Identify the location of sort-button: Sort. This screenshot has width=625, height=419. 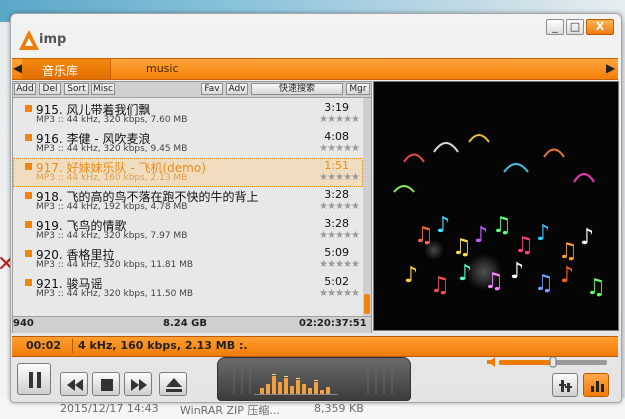
(76, 89).